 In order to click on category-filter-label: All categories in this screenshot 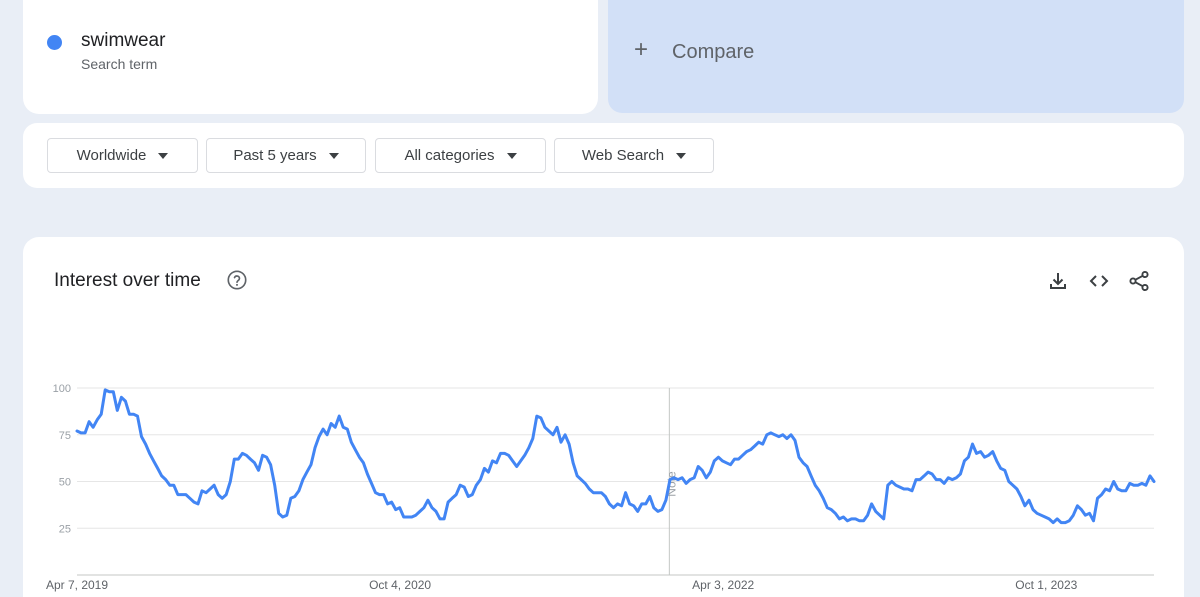, I will do `click(449, 155)`.